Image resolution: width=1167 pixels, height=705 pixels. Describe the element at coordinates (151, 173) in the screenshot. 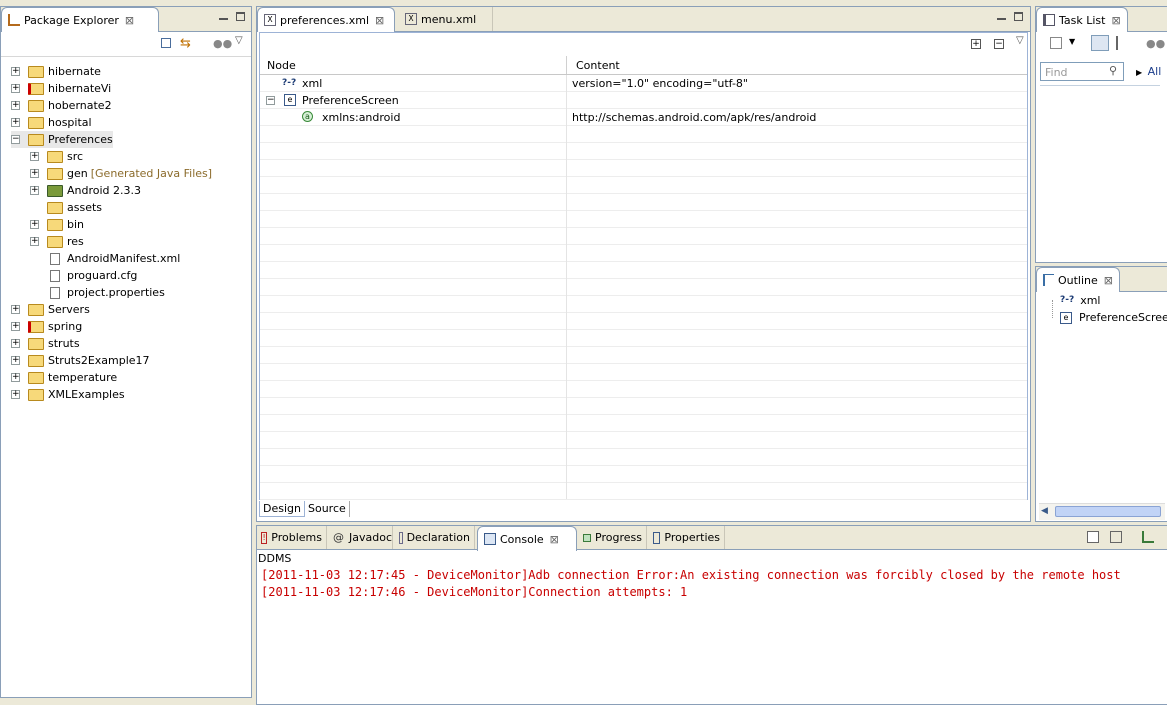

I see `tree-item-decoration: [Generated Java Files]` at that location.